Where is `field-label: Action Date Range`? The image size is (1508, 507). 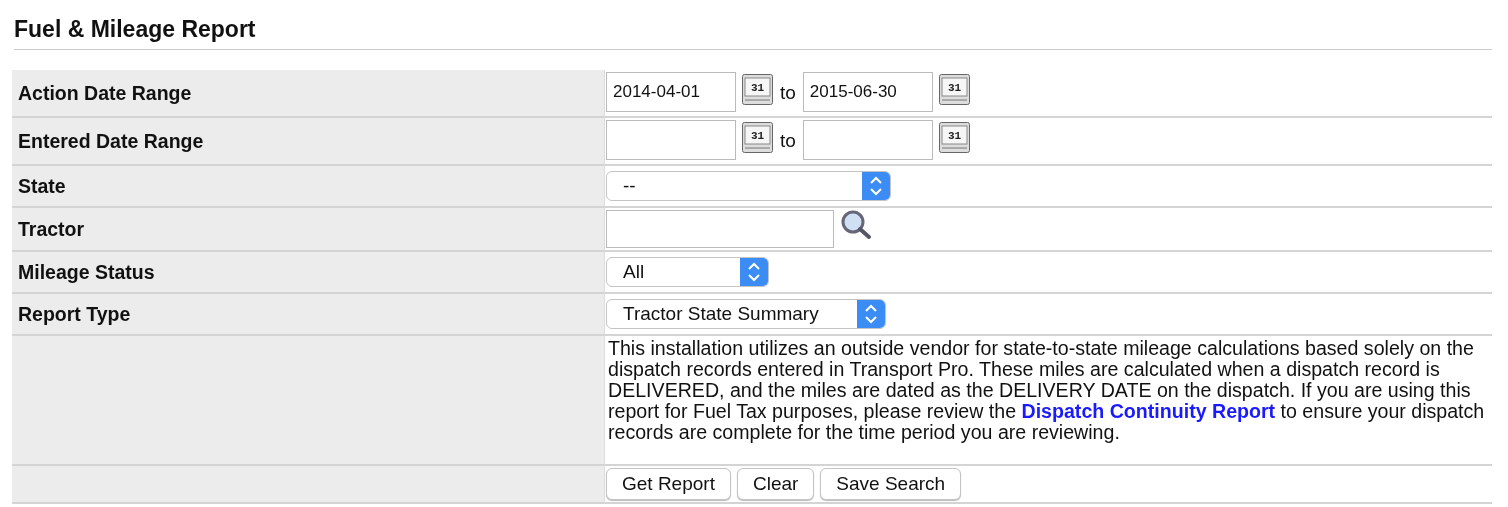 field-label: Action Date Range is located at coordinates (308, 94).